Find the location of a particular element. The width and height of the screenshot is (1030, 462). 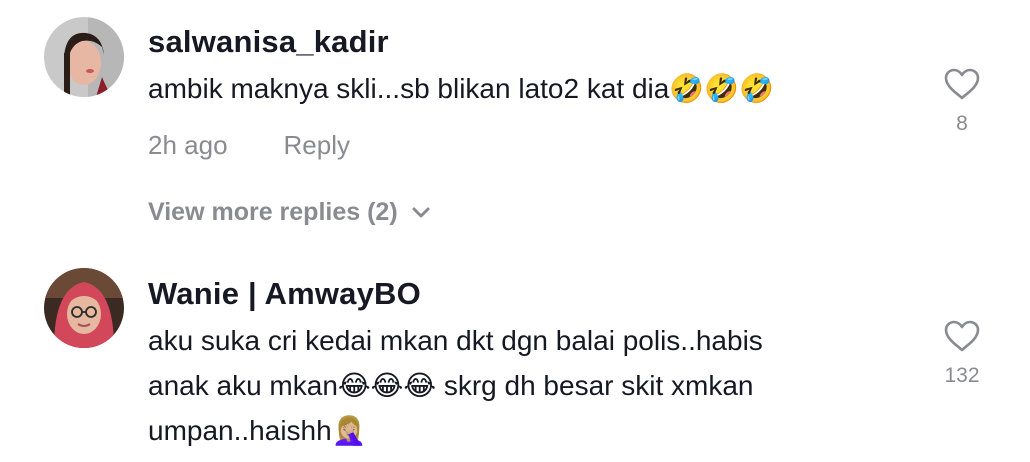

reply-button: Reply is located at coordinates (317, 145).